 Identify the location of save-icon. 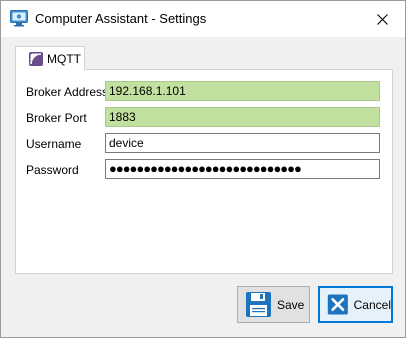
(258, 304).